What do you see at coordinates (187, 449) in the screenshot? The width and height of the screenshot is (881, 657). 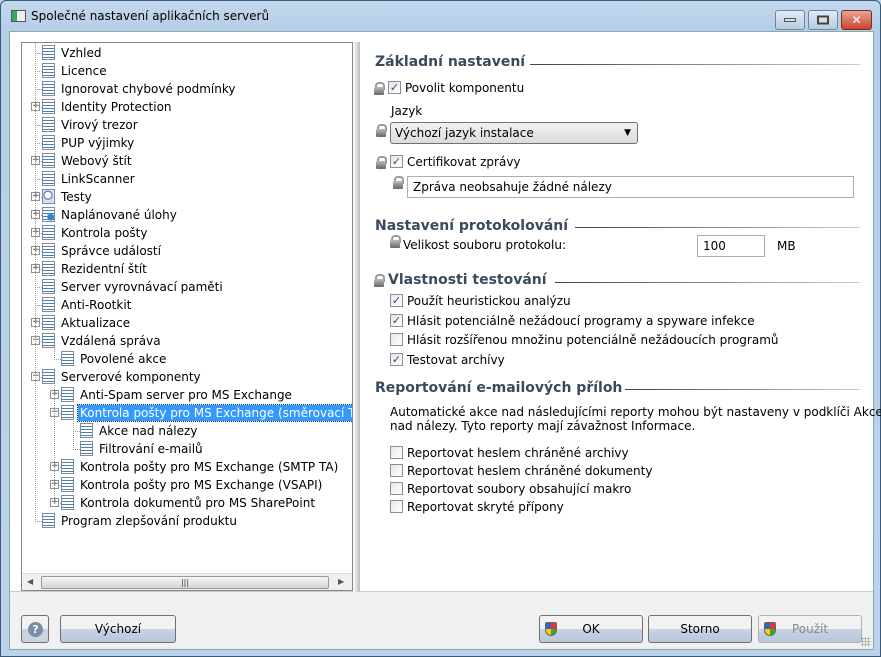 I see `tree-item: Filtrování e-mailů` at bounding box center [187, 449].